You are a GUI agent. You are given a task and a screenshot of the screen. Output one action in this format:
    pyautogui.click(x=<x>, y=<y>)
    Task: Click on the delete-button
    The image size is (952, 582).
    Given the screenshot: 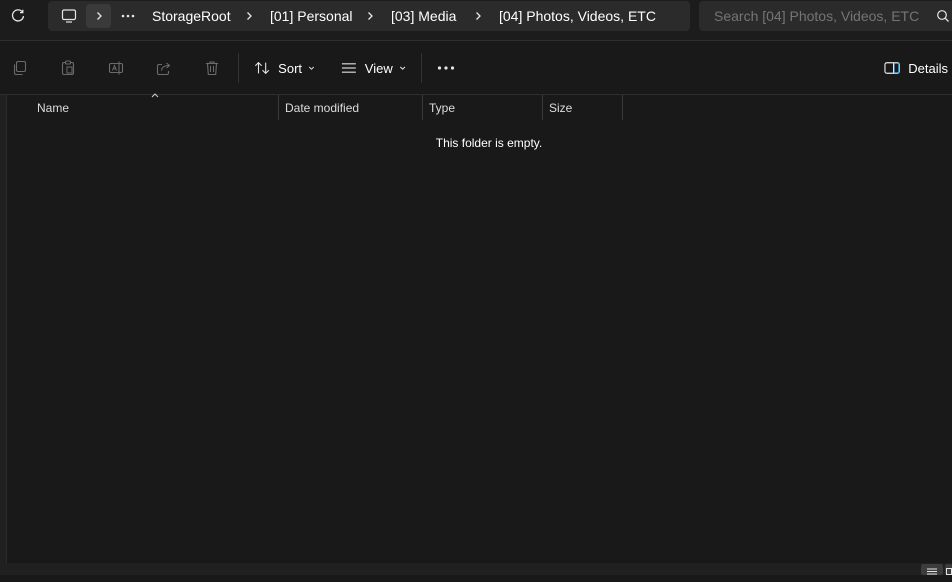 What is the action you would take?
    pyautogui.click(x=212, y=68)
    